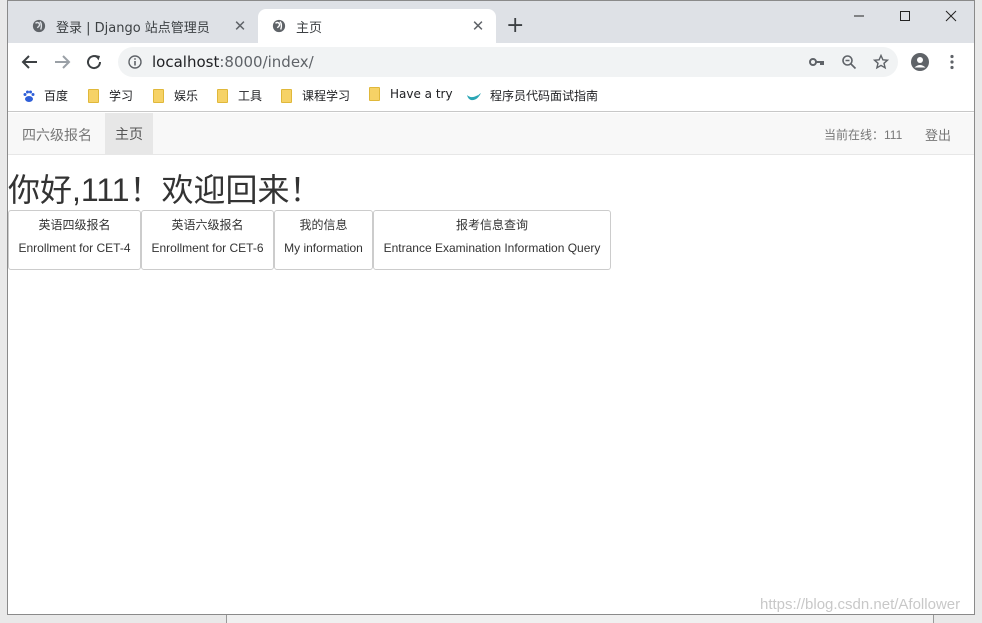 The image size is (982, 623). Describe the element at coordinates (133, 28) in the screenshot. I see `tab-title: 登录 | Django 站点管理员` at that location.